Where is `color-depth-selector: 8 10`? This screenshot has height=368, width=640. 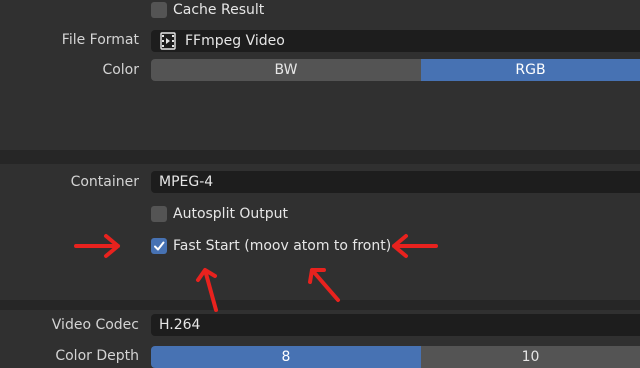
color-depth-selector: 8 10 is located at coordinates (395, 357).